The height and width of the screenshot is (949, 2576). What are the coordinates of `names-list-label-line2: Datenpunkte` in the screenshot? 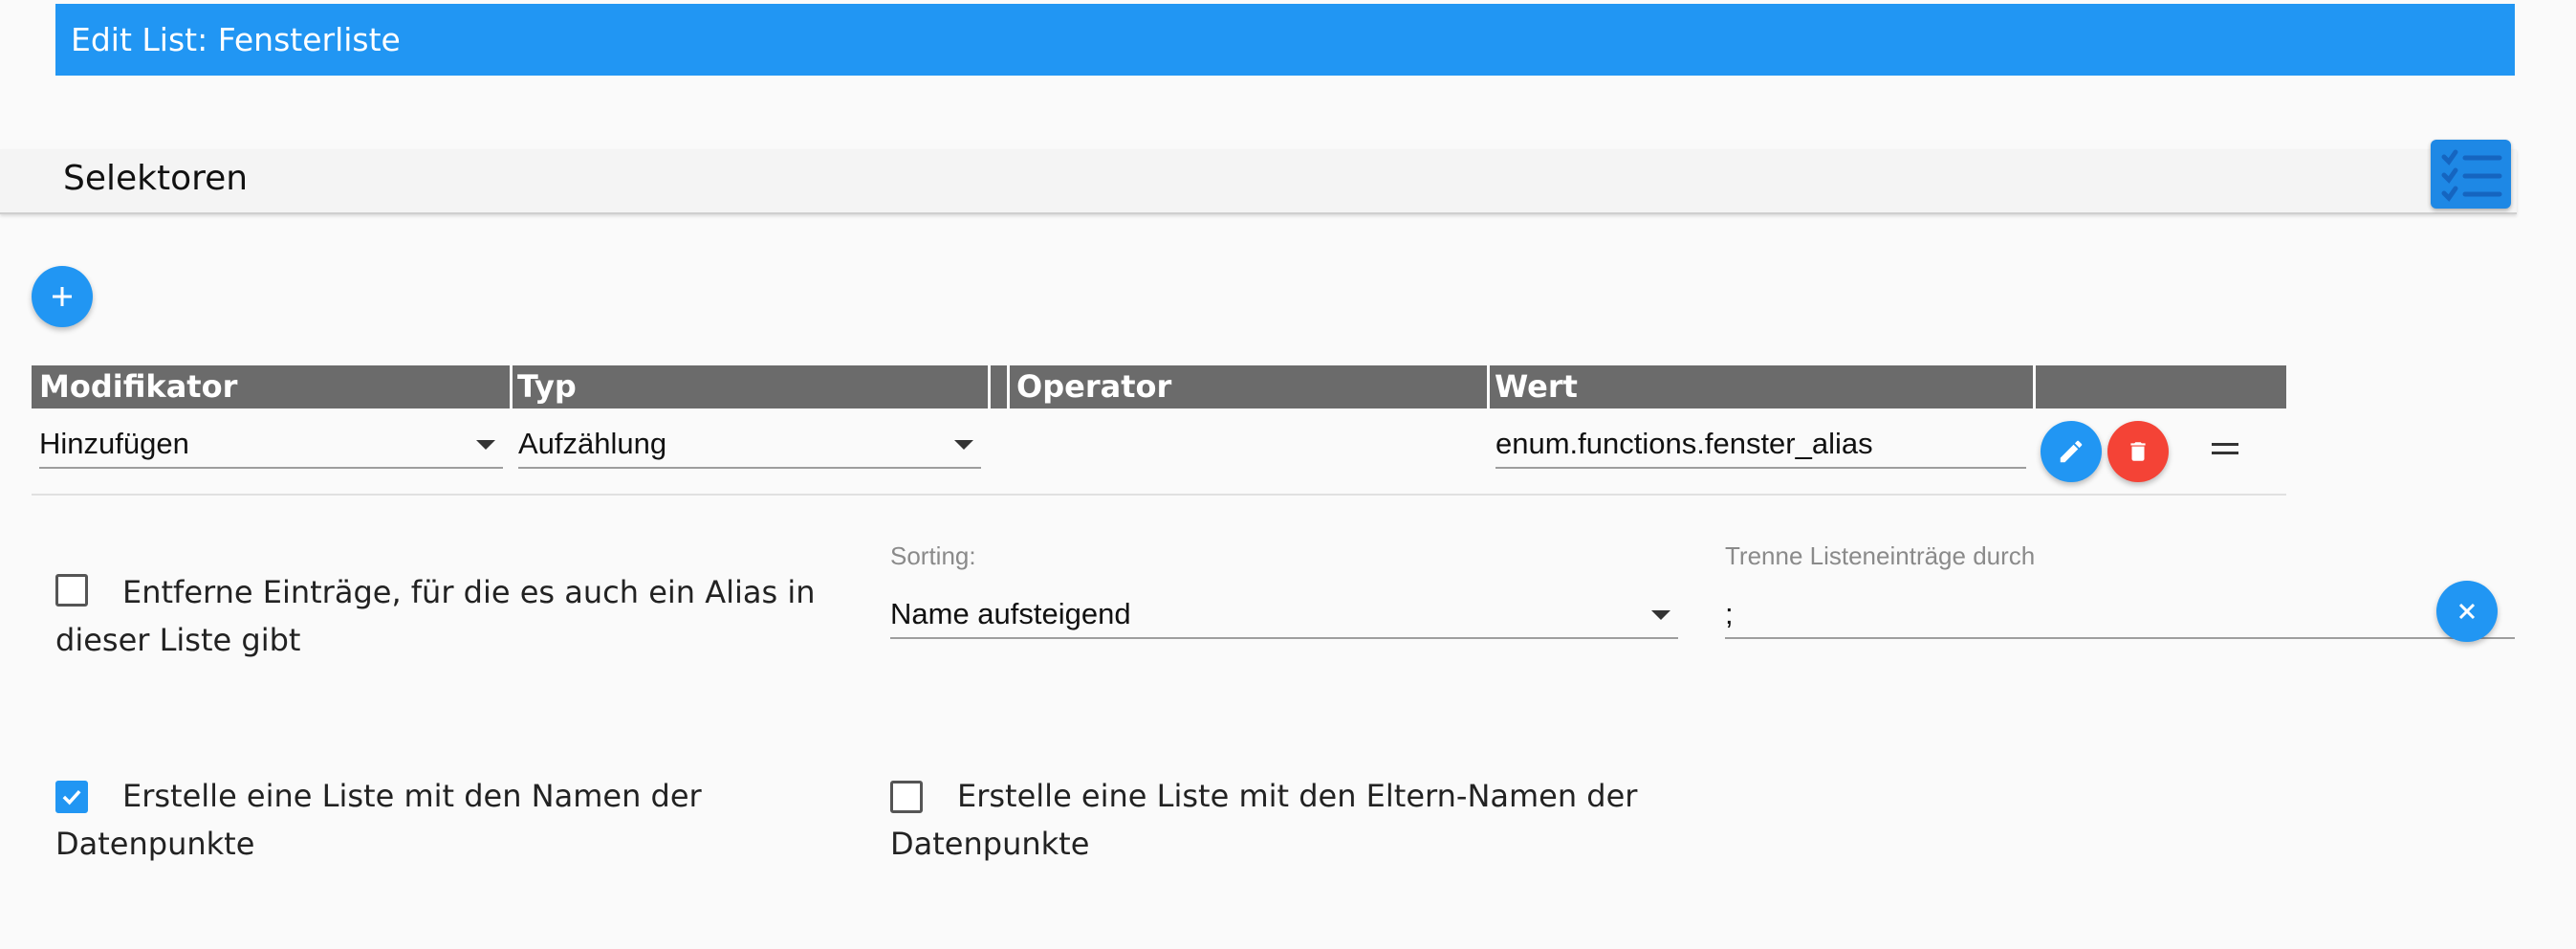 It's located at (155, 844).